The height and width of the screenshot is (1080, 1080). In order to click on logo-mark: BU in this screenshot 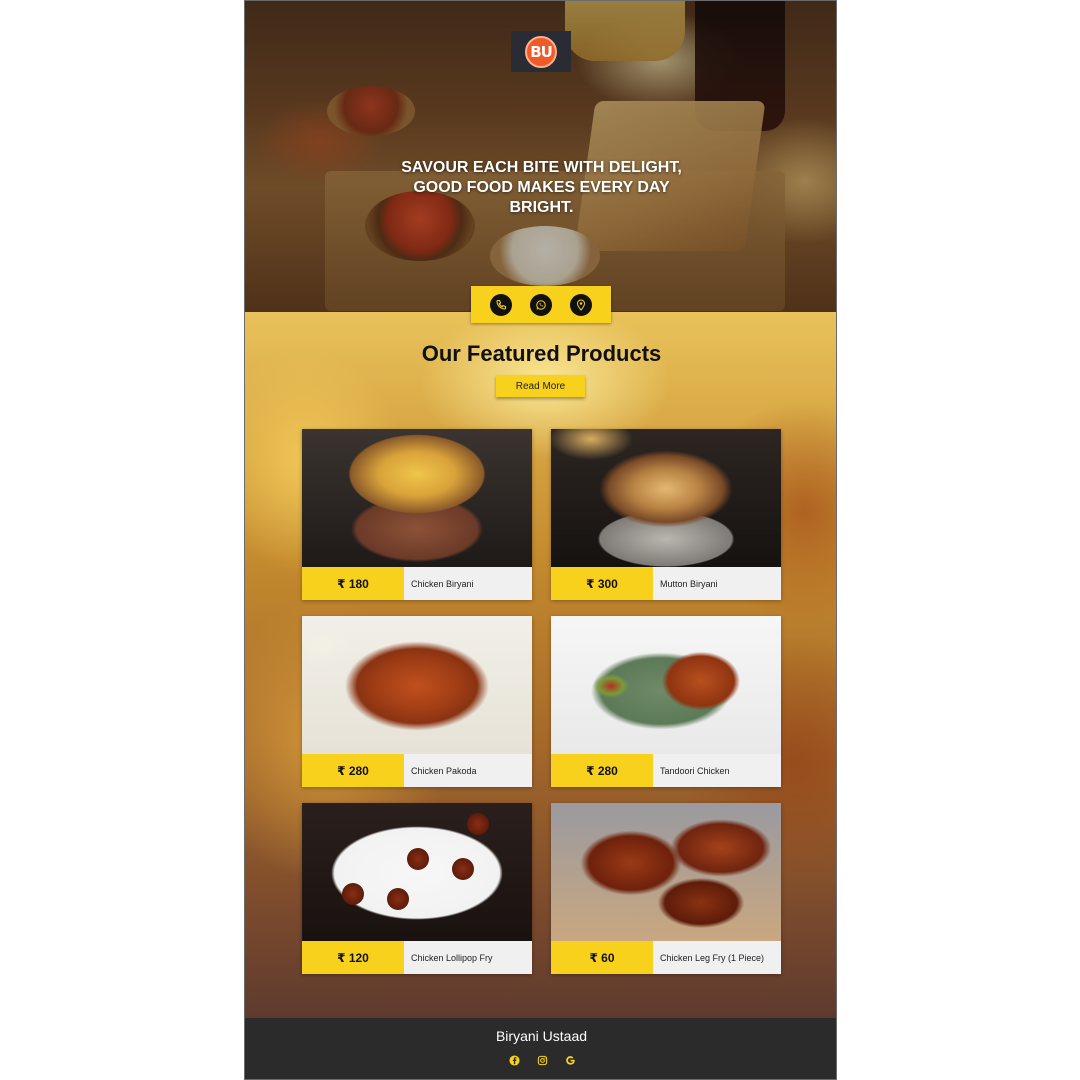, I will do `click(541, 51)`.